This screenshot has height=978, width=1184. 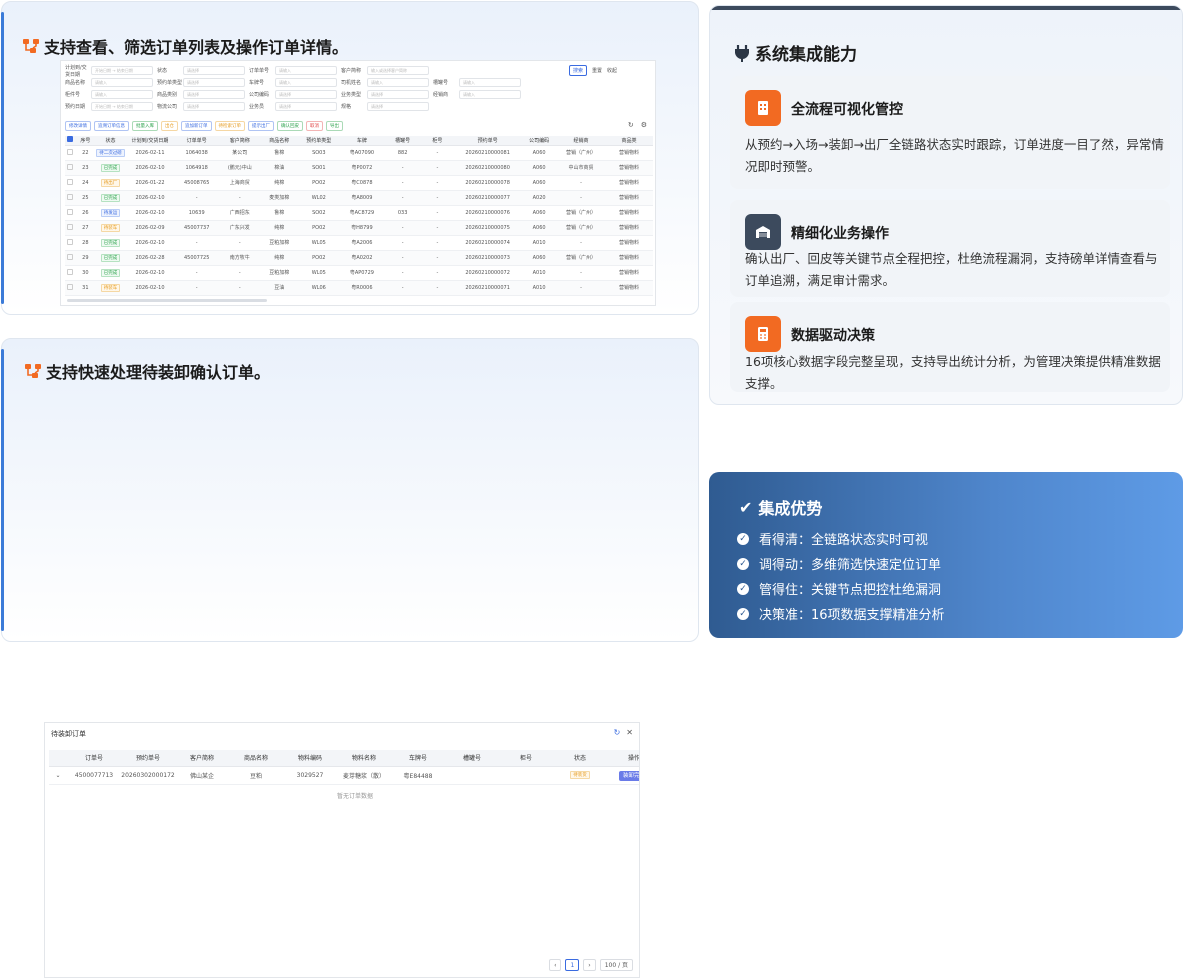 What do you see at coordinates (279, 153) in the screenshot?
I see `table-cell: 鲁棉` at bounding box center [279, 153].